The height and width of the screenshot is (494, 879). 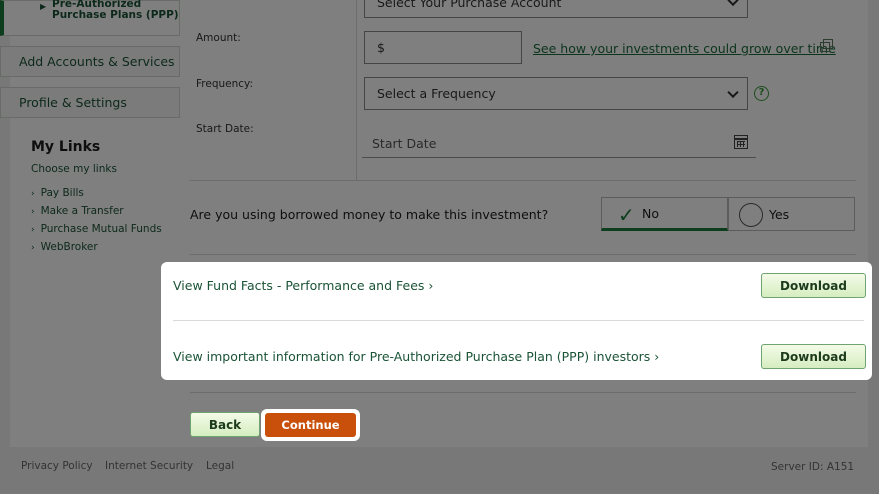 I want to click on footer-privacy-link: Privacy Policy, so click(x=57, y=466).